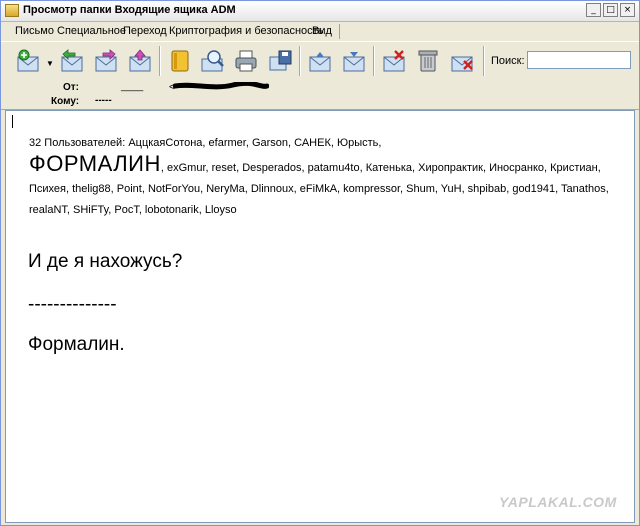 The width and height of the screenshot is (640, 526). Describe the element at coordinates (12, 121) in the screenshot. I see `text-cursor` at that location.